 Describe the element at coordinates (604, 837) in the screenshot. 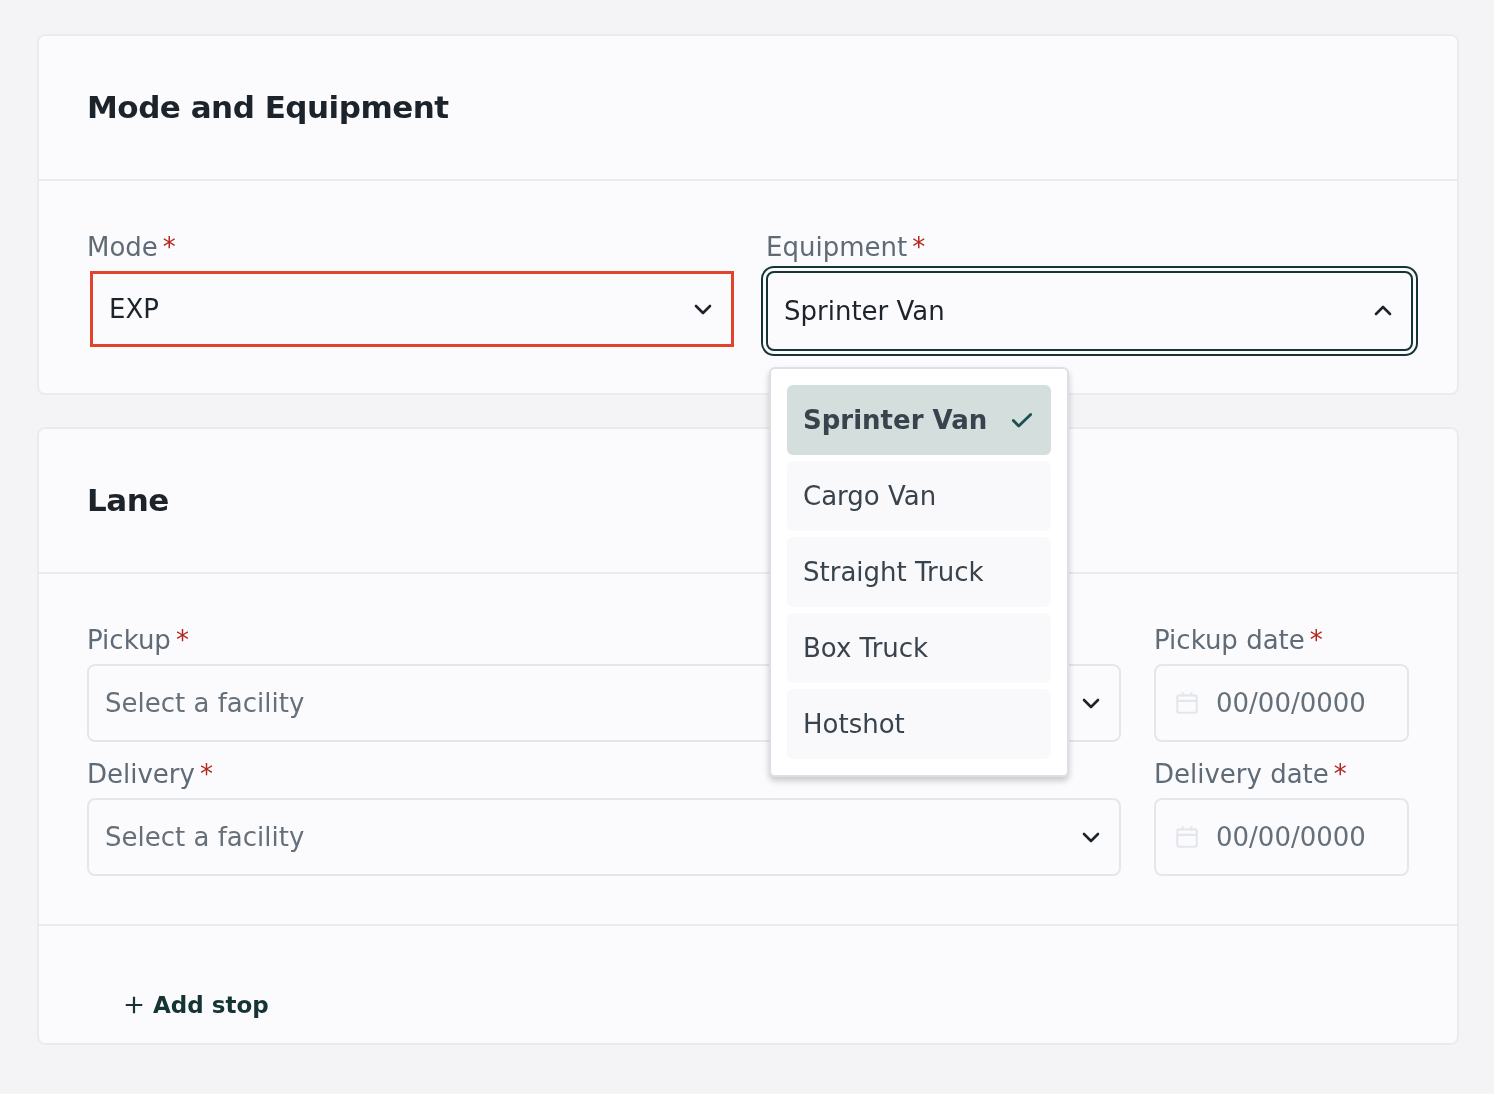

I see `select-field: Select a facility` at that location.